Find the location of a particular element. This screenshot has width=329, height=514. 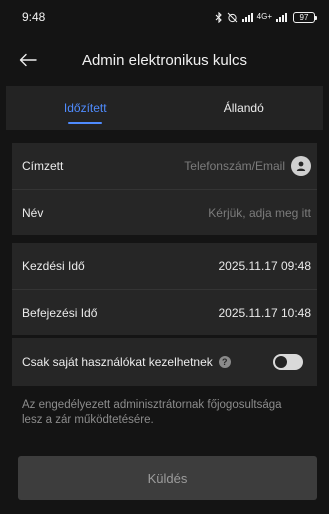

battery-icon: 97 is located at coordinates (305, 17).